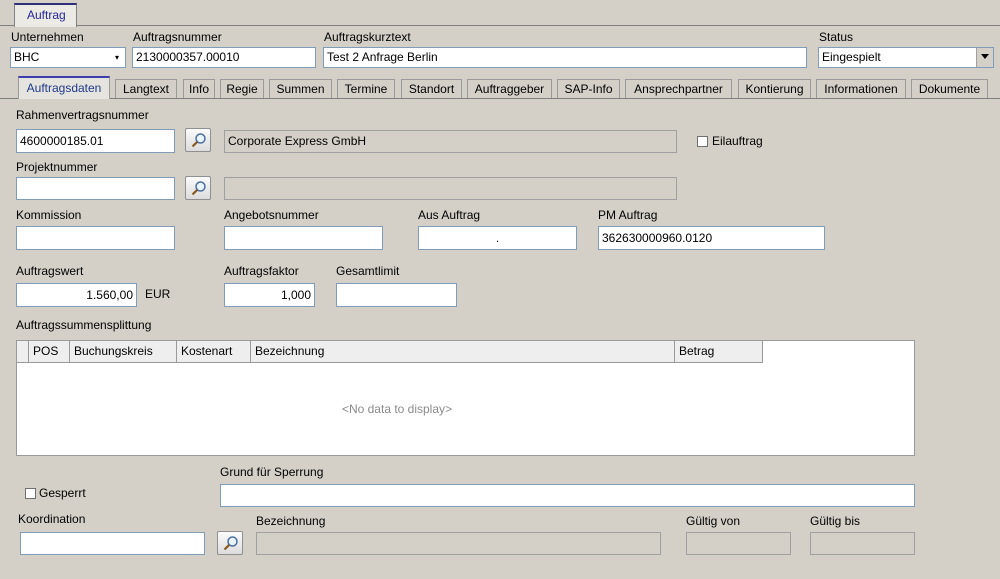 The height and width of the screenshot is (579, 1000). I want to click on status-value: Eingespielt, so click(851, 57).